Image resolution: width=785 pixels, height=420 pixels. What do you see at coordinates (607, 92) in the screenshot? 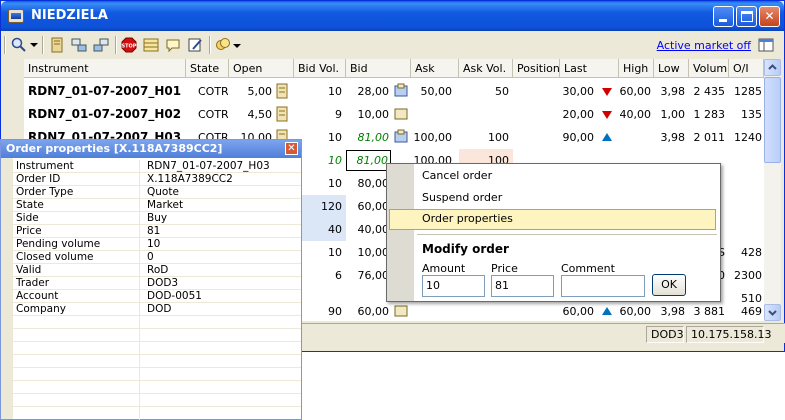
I see `trend-down-icon` at bounding box center [607, 92].